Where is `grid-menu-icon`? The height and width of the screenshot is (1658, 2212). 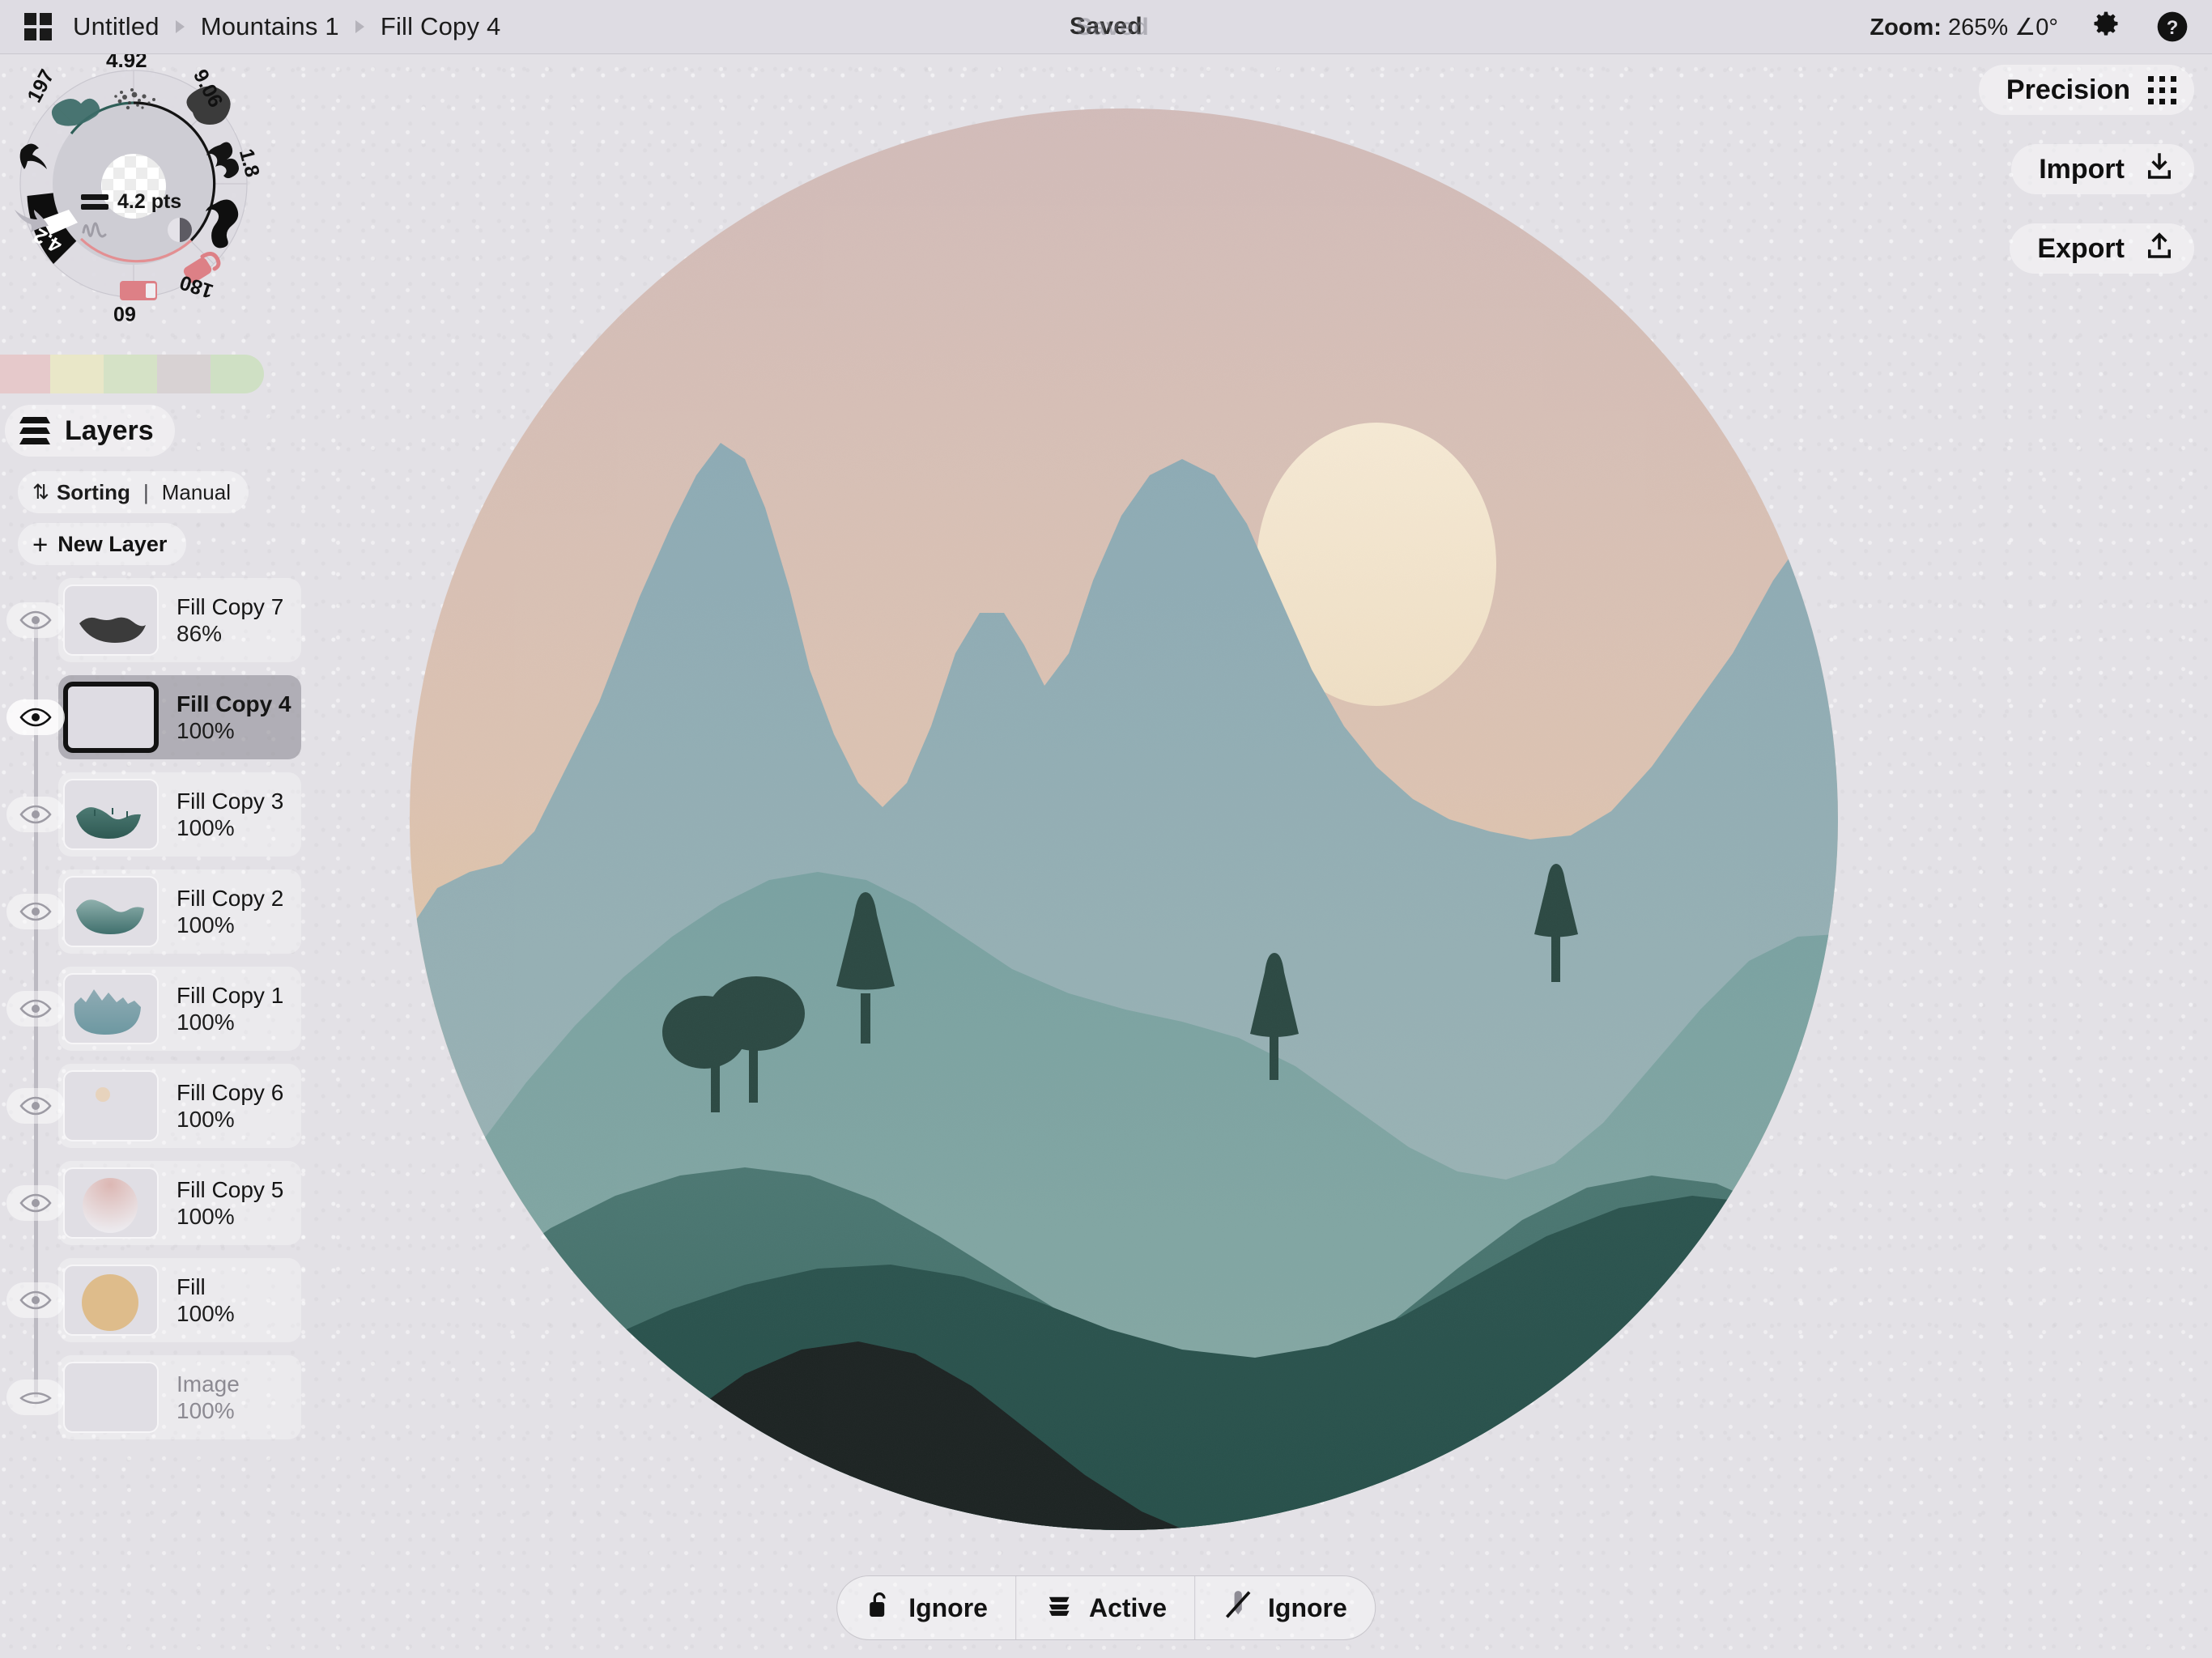 grid-menu-icon is located at coordinates (38, 26).